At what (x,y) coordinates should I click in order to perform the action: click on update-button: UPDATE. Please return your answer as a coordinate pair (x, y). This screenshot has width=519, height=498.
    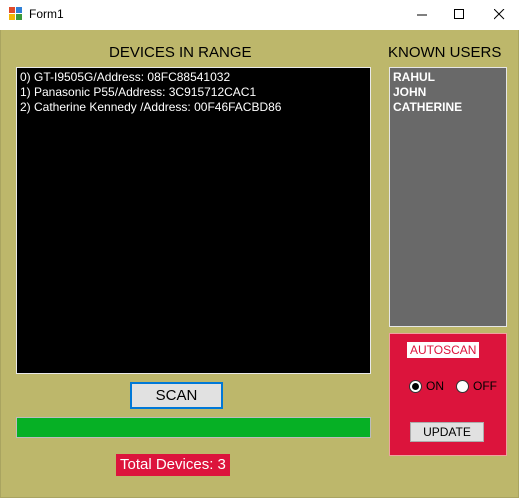
    Looking at the image, I should click on (447, 432).